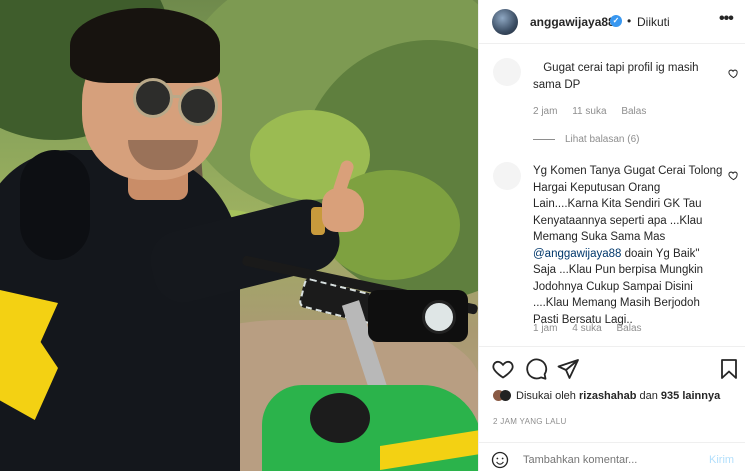 This screenshot has height=471, width=745. What do you see at coordinates (616, 76) in the screenshot?
I see `comment-body: Gugat cerai tapi profil ig masih sama DP` at bounding box center [616, 76].